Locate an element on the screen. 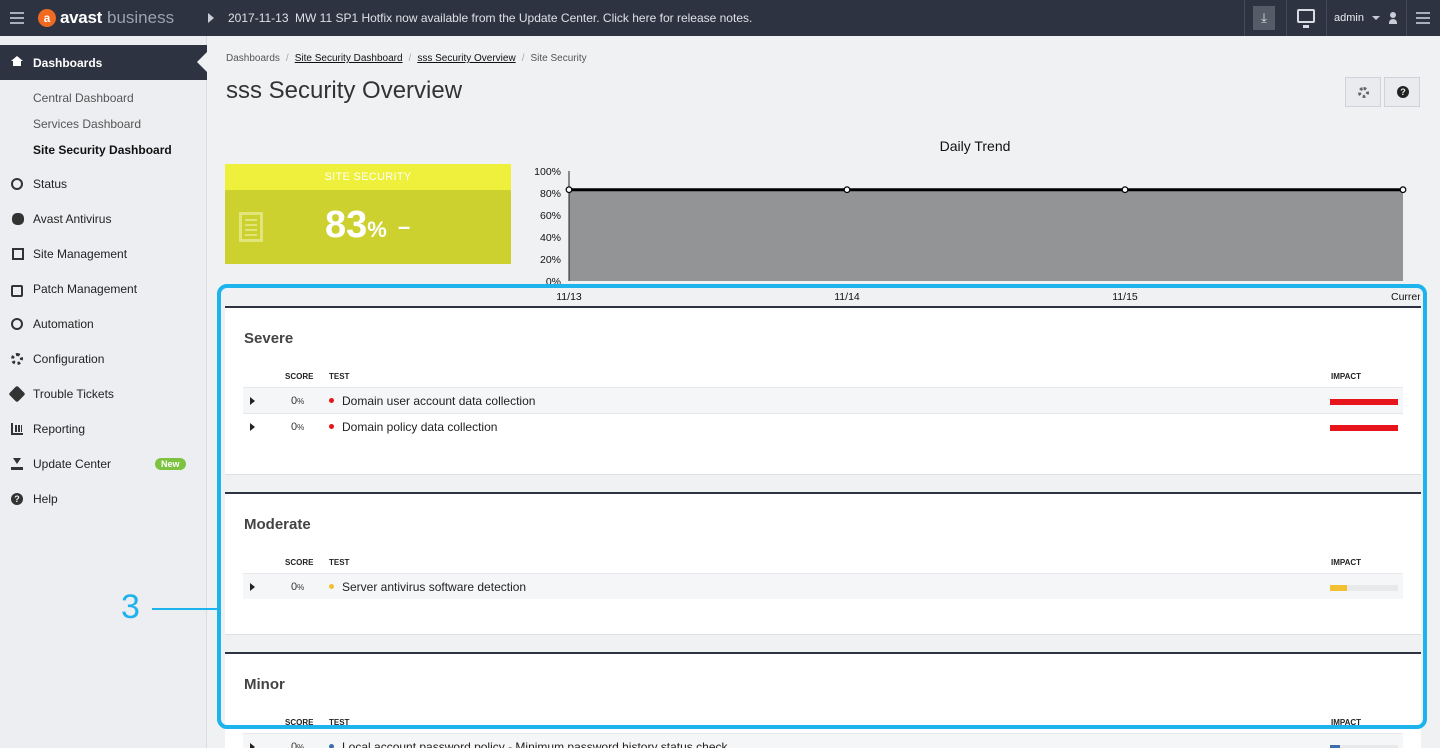  site-security-trend: – is located at coordinates (404, 226).